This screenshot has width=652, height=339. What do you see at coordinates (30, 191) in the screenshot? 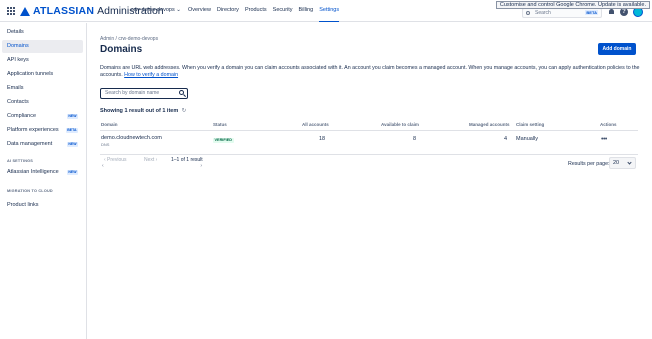
I see `sidebar-heading-migration: MIGRATION TO CLOUD` at bounding box center [30, 191].